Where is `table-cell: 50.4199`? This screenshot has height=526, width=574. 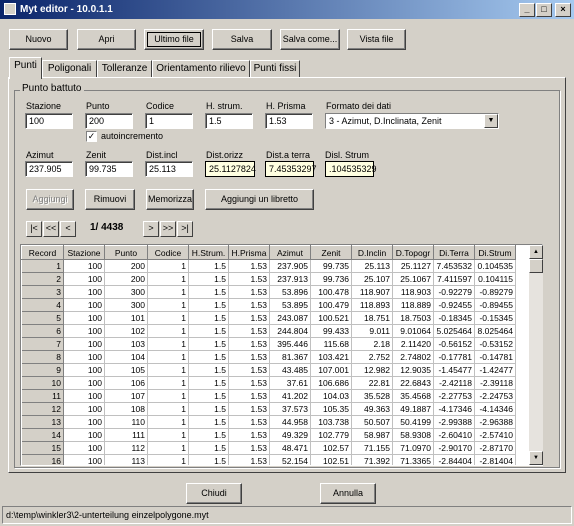
table-cell: 50.4199 is located at coordinates (413, 422).